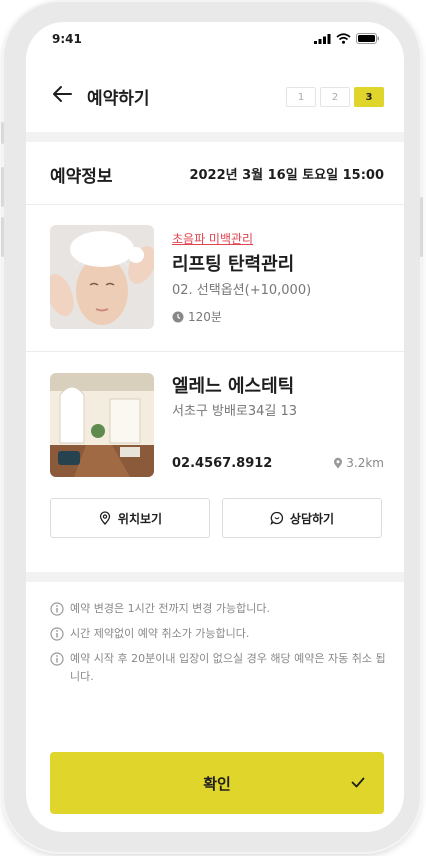 The height and width of the screenshot is (856, 426). I want to click on shop-address: 서초구 방배로34길 13, so click(235, 411).